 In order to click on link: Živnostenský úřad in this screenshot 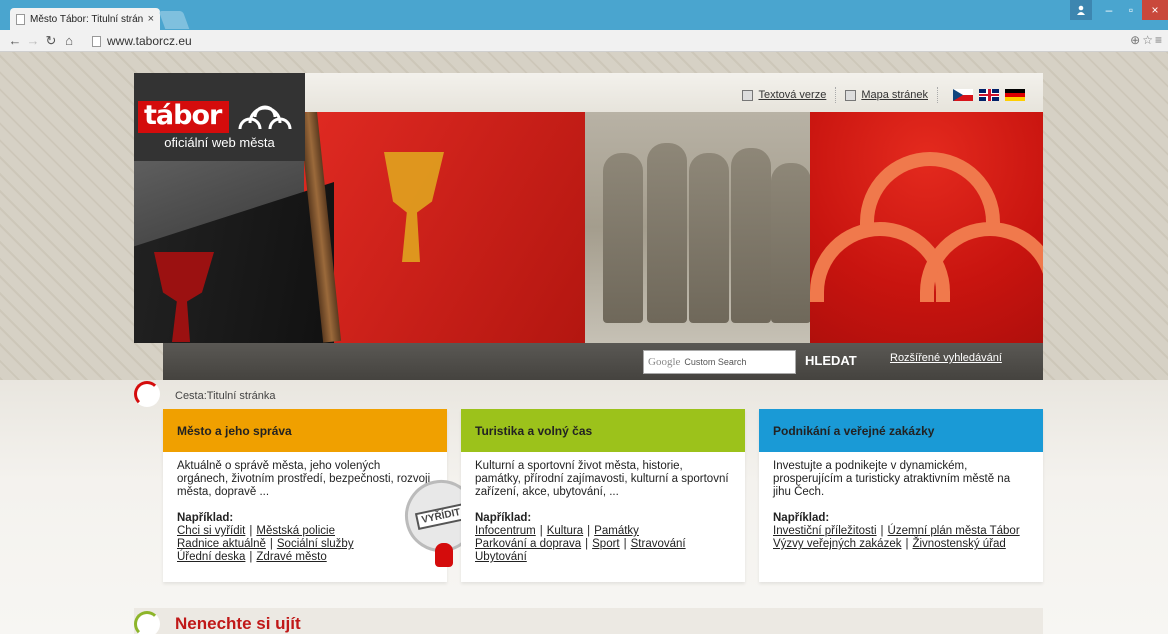, I will do `click(958, 544)`.